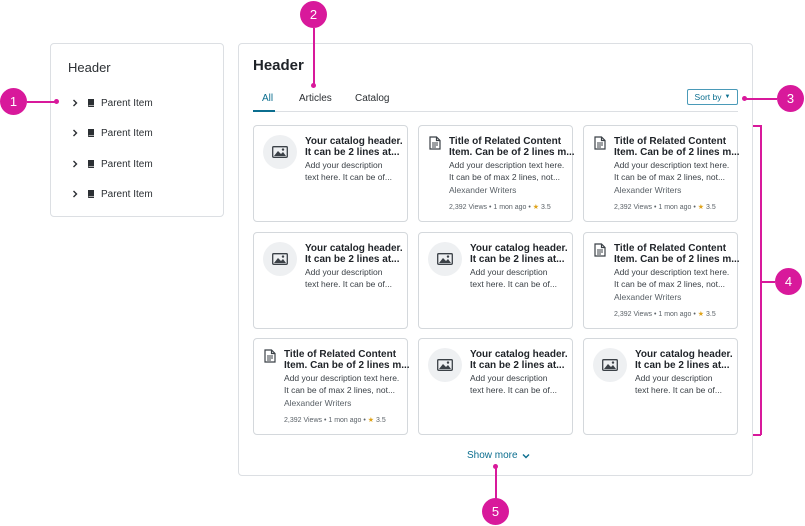  I want to click on annotation-marker-2: 2, so click(313, 14).